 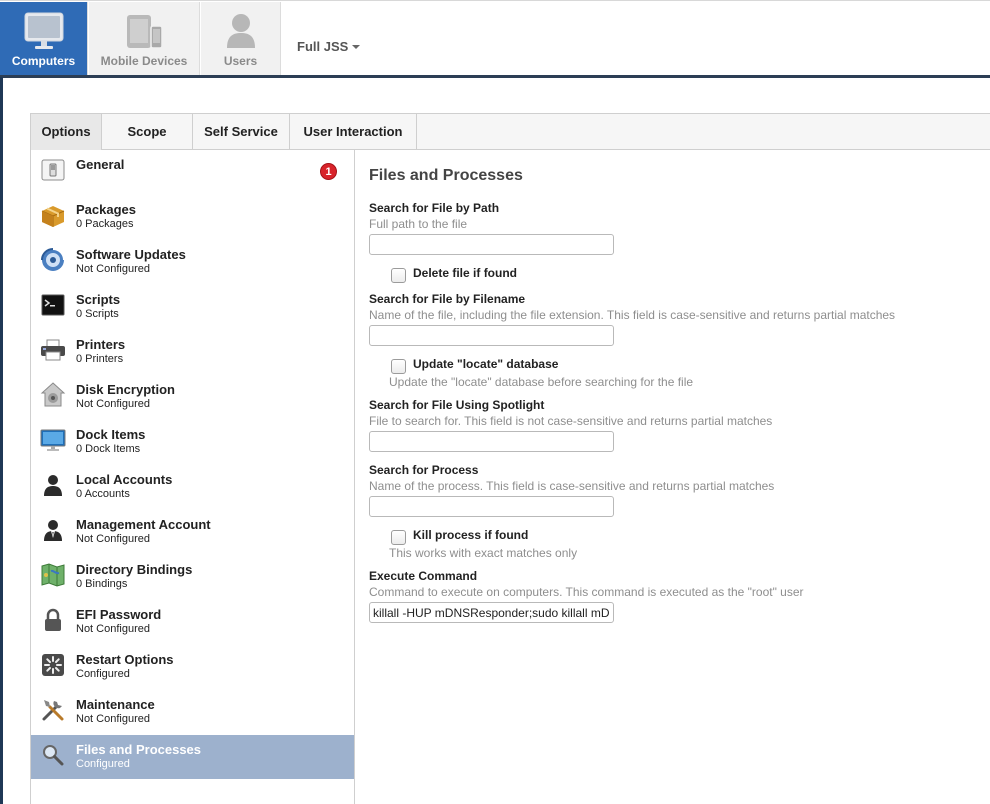 What do you see at coordinates (139, 749) in the screenshot?
I see `sidebar-item-title: Files and Processes` at bounding box center [139, 749].